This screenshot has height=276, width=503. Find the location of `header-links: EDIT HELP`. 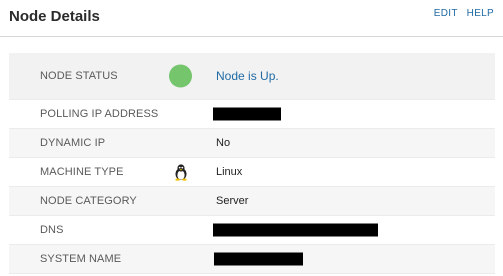

header-links: EDIT HELP is located at coordinates (461, 13).